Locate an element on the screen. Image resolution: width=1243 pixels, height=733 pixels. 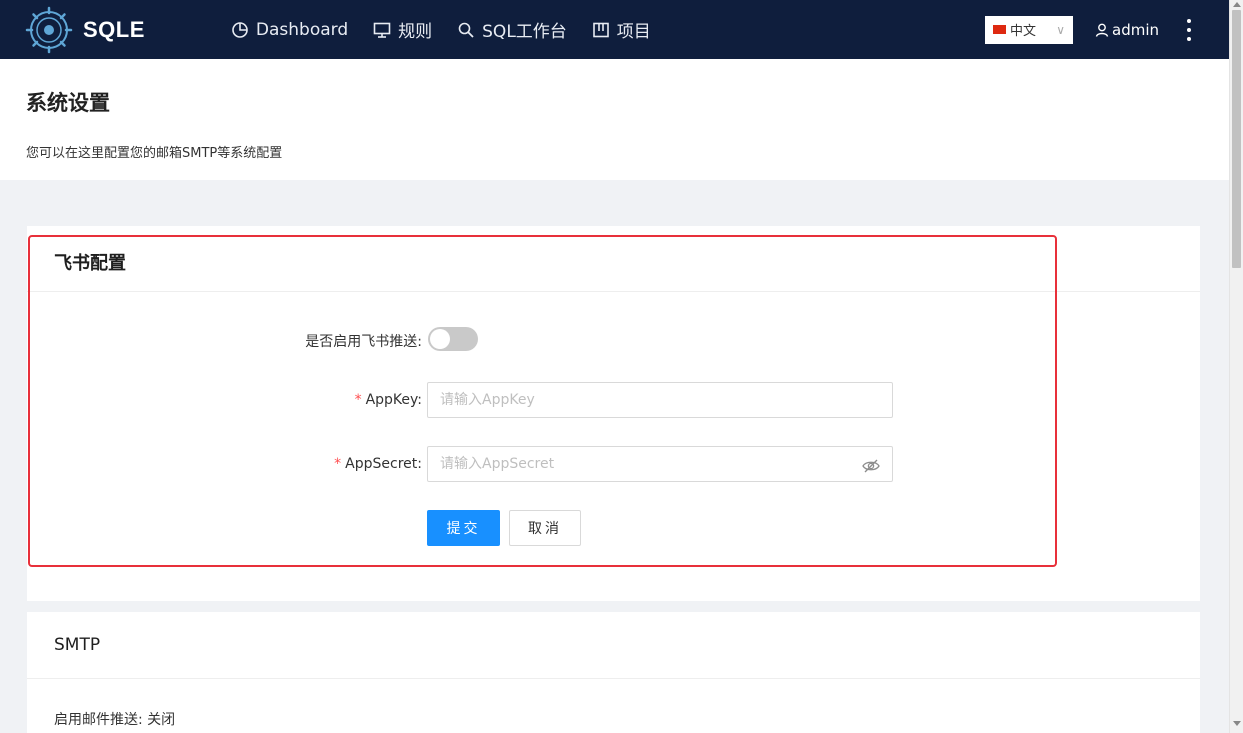
smtp-status-text: 启用邮件推送: 关闭 is located at coordinates (115, 720).